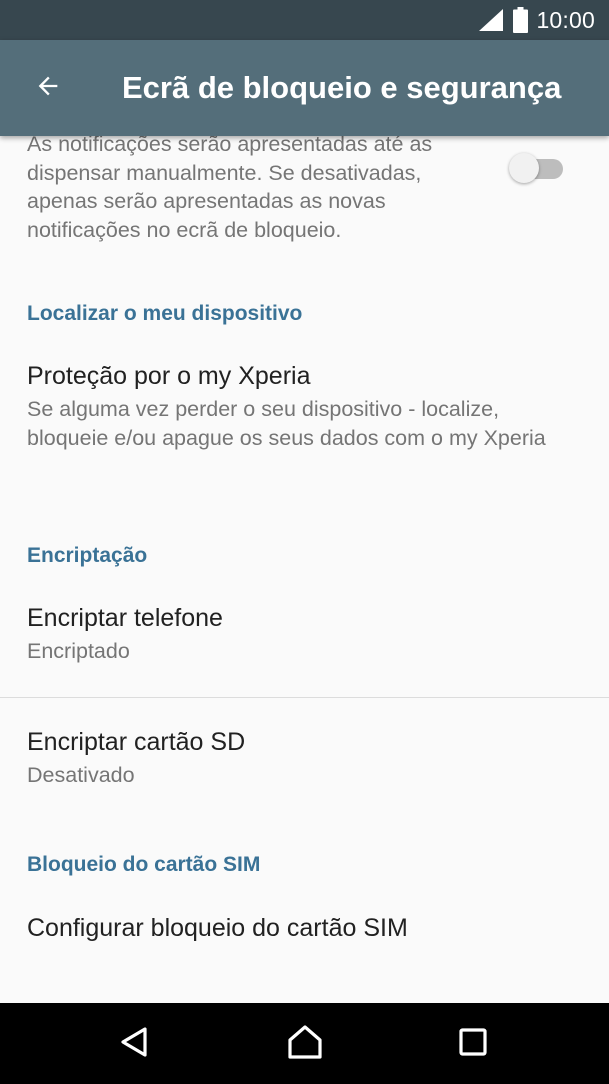 Image resolution: width=609 pixels, height=1084 pixels. Describe the element at coordinates (521, 20) in the screenshot. I see `battery-icon` at that location.